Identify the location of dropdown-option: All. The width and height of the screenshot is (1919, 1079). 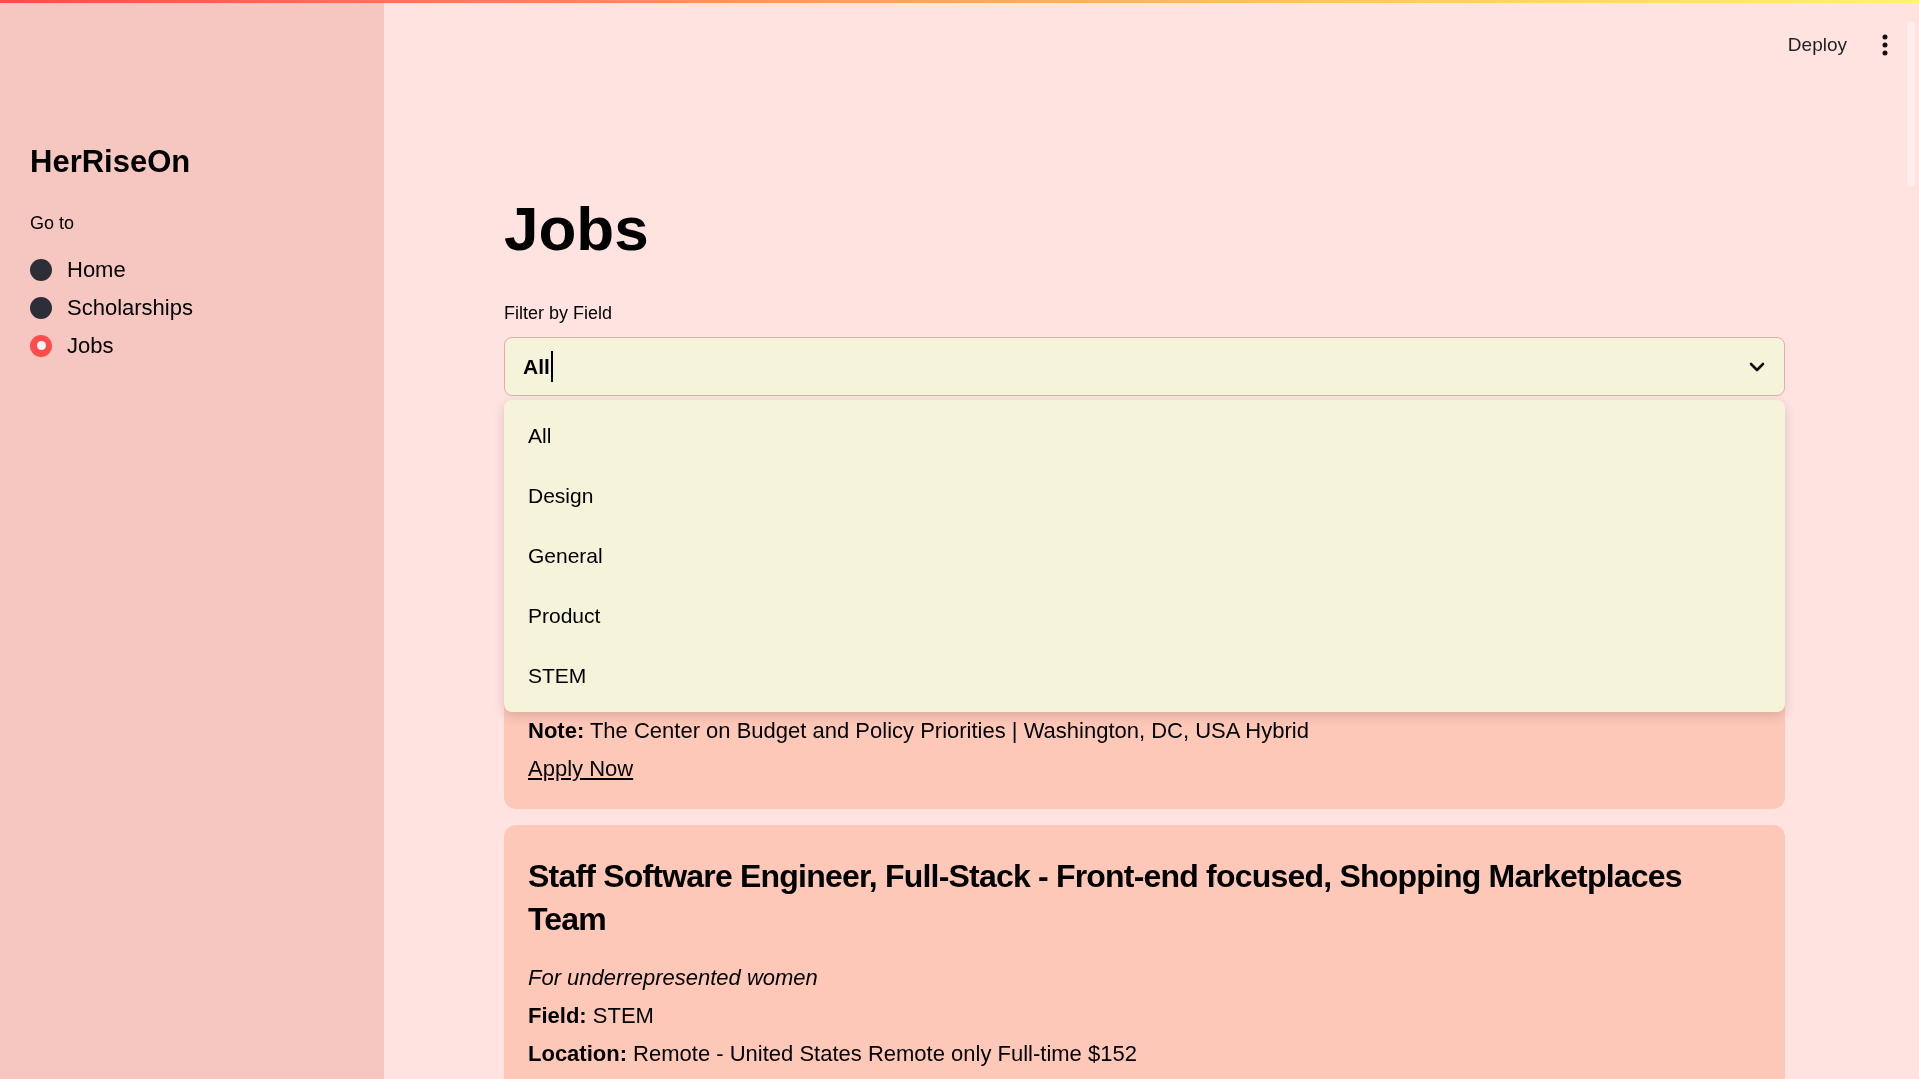
(1144, 436).